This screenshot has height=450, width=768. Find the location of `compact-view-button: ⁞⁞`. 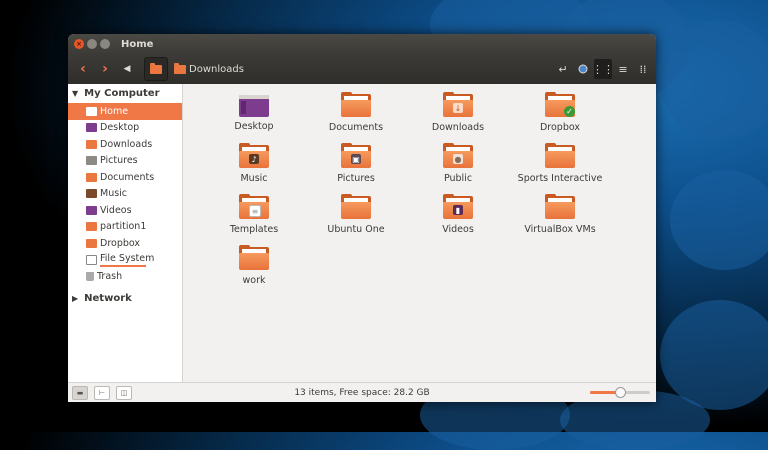

compact-view-button: ⁞⁞ is located at coordinates (643, 69).